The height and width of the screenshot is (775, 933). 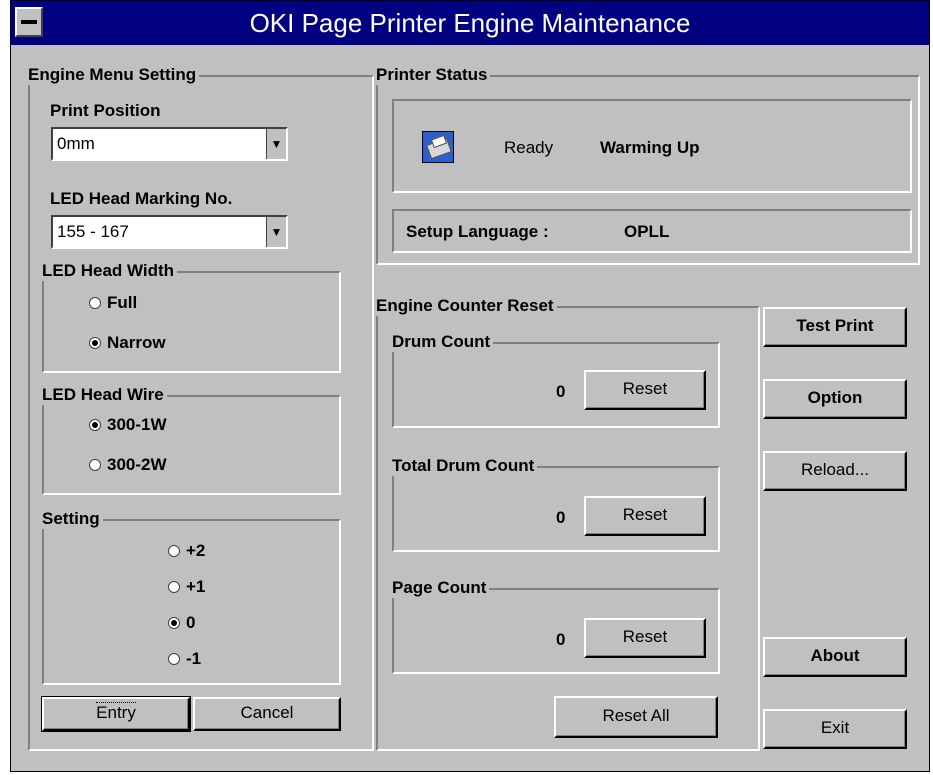 I want to click on drum-reset-button: Reset, so click(x=645, y=390).